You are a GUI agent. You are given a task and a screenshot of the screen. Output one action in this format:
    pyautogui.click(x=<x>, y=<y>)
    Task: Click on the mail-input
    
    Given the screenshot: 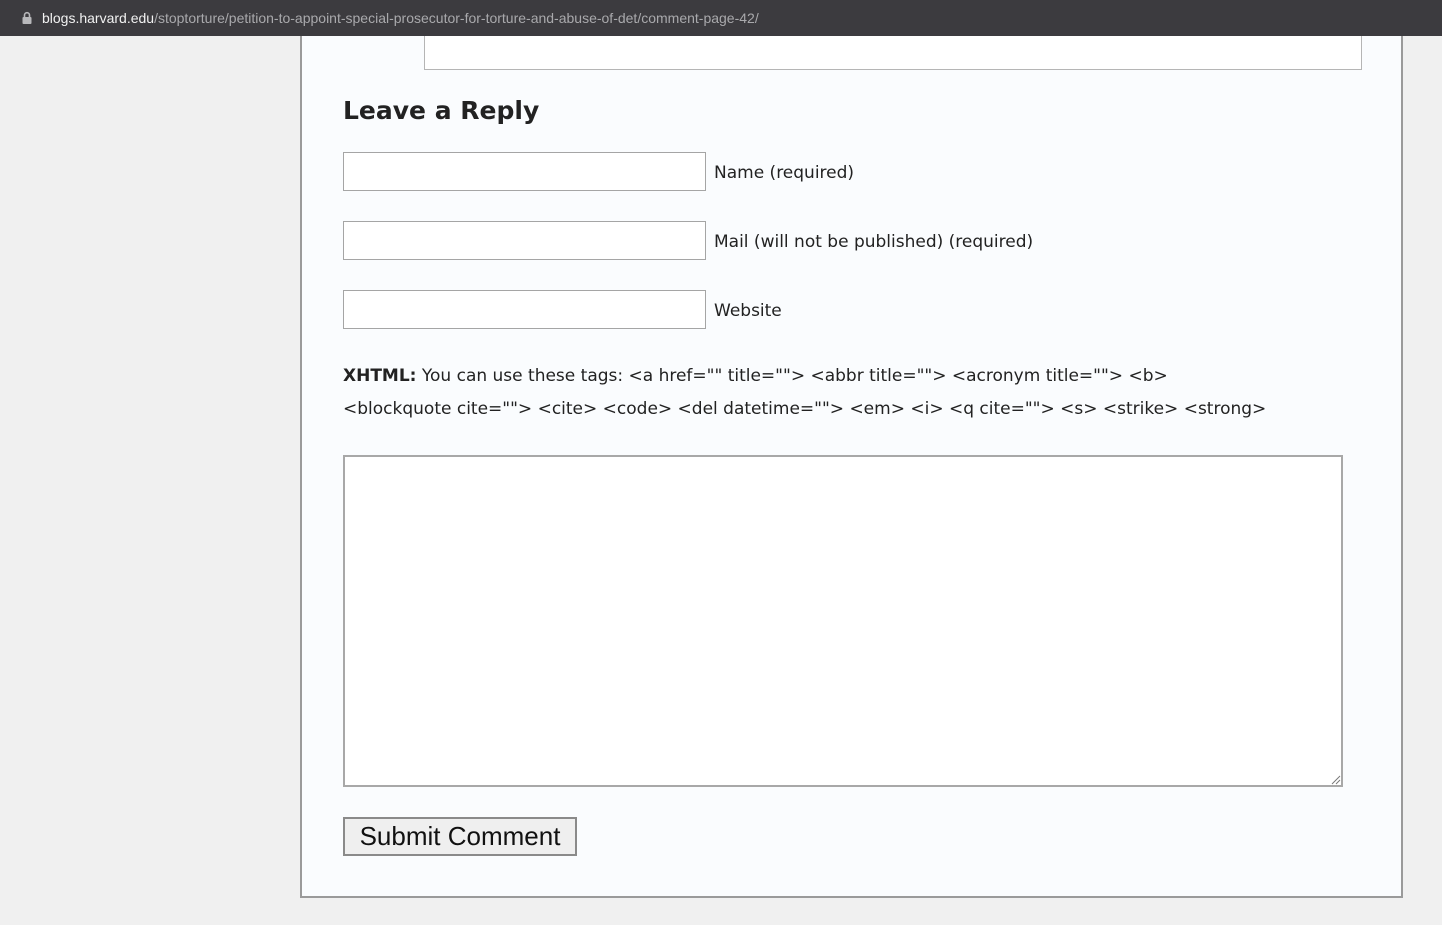 What is the action you would take?
    pyautogui.click(x=524, y=240)
    